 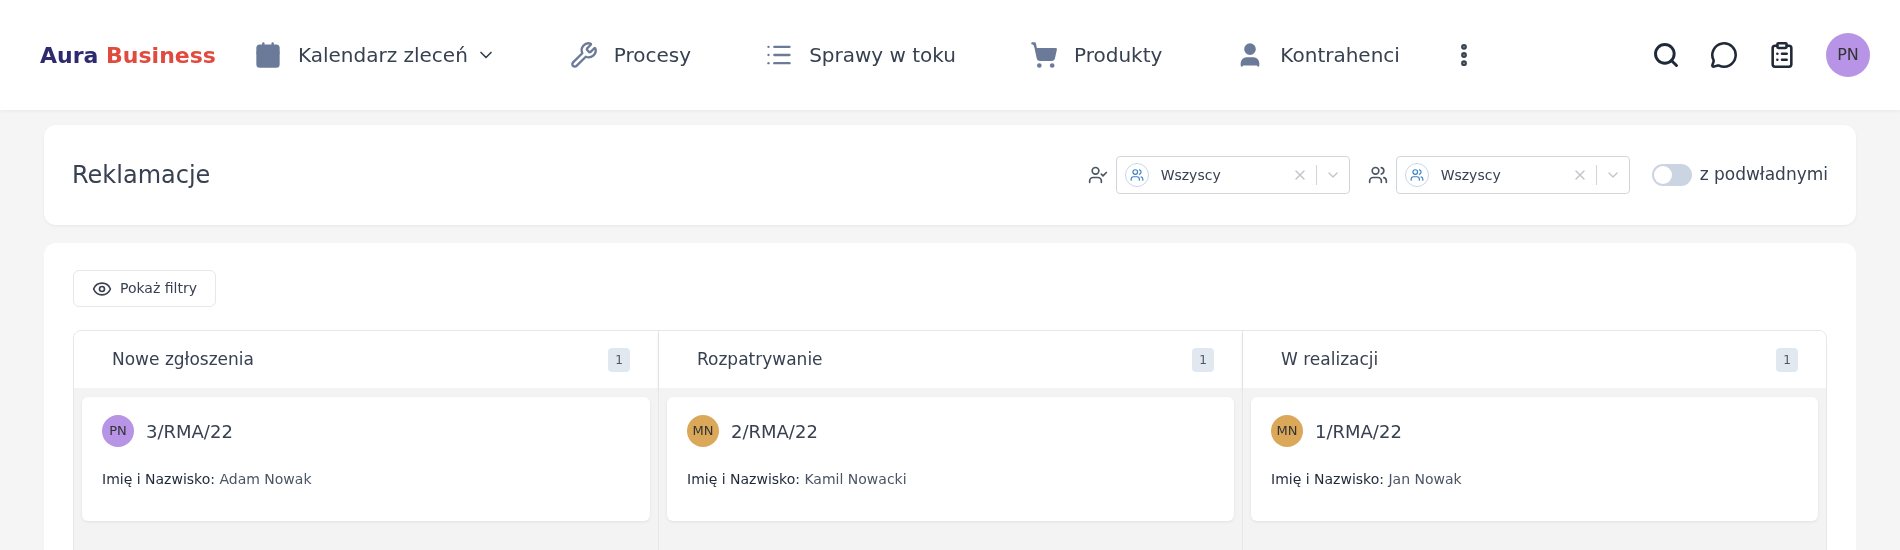 What do you see at coordinates (760, 359) in the screenshot?
I see `column-title: Rozpatrywanie` at bounding box center [760, 359].